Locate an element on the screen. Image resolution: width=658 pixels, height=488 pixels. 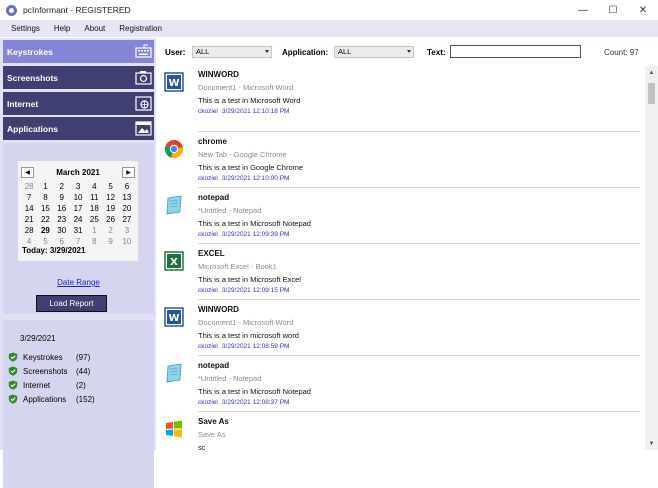
user-filter-value: ALL is located at coordinates (203, 51).